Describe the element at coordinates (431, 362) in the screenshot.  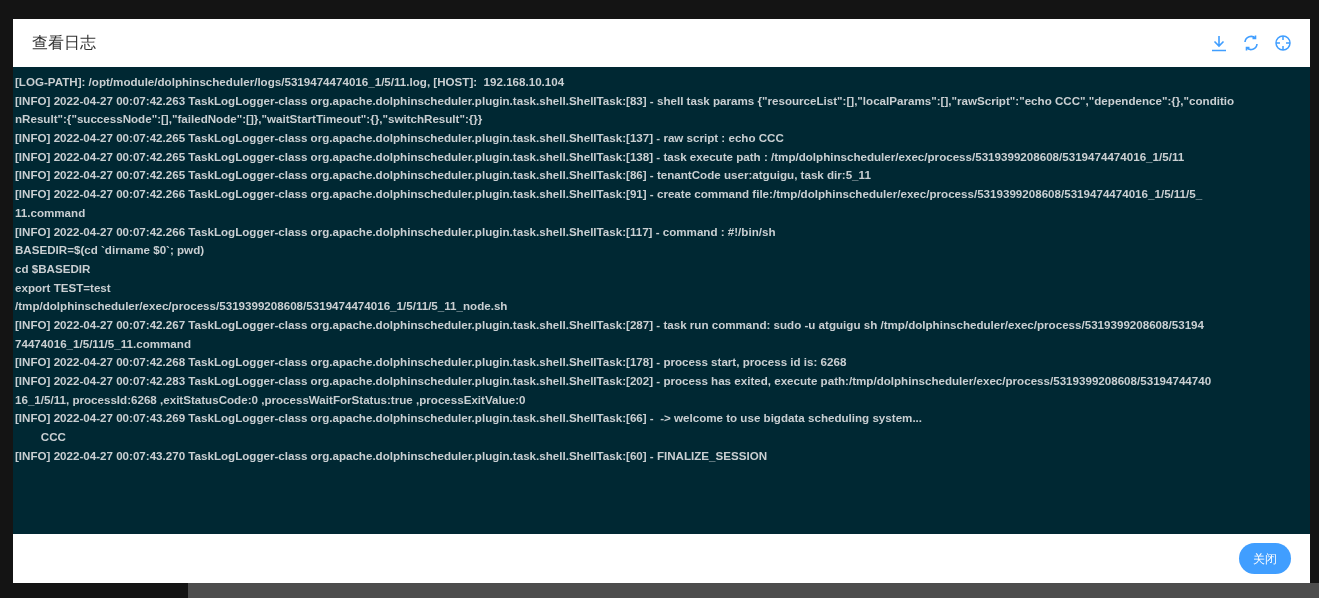
I see `log-line: [INFO] 2022-04-27 00:07:42.268 TaskLogLogger-class org.apache.dolphinscheduler.plugin.task.shell.ShellTask:[178] - process start, process id is: 6268` at that location.